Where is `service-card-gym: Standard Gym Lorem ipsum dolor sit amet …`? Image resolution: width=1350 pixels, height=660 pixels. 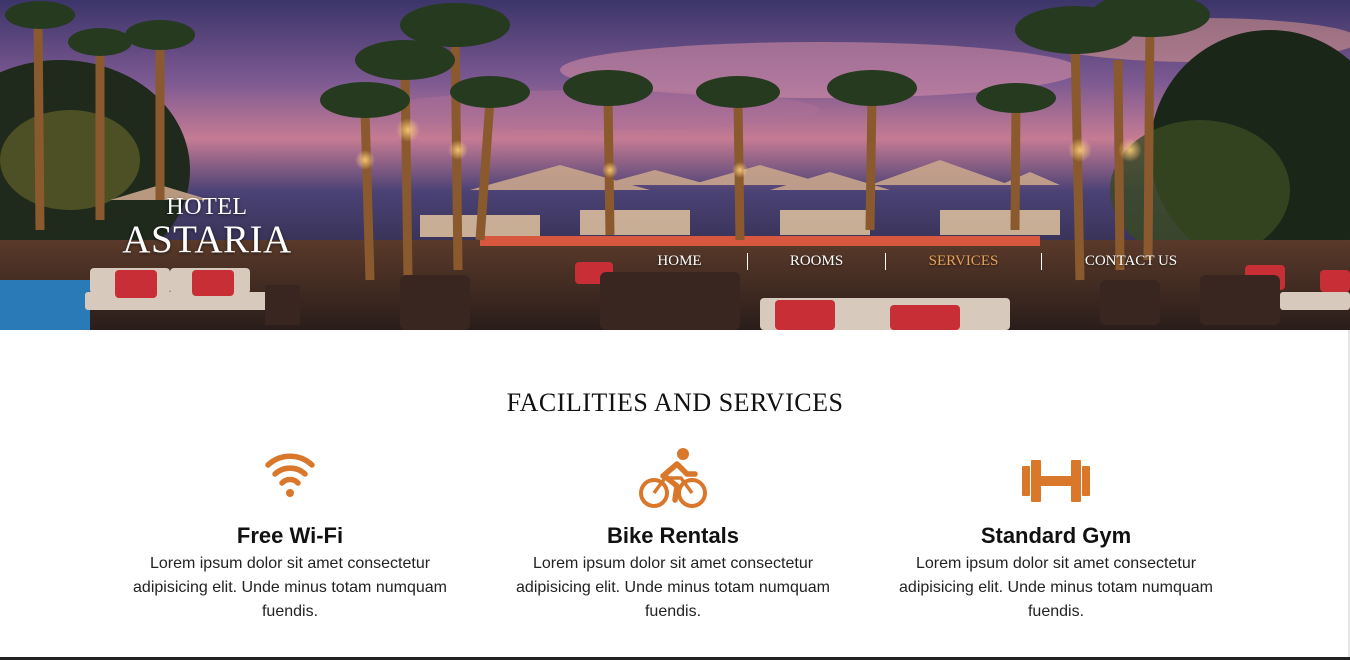 service-card-gym: Standard Gym Lorem ipsum dolor sit amet … is located at coordinates (1056, 533).